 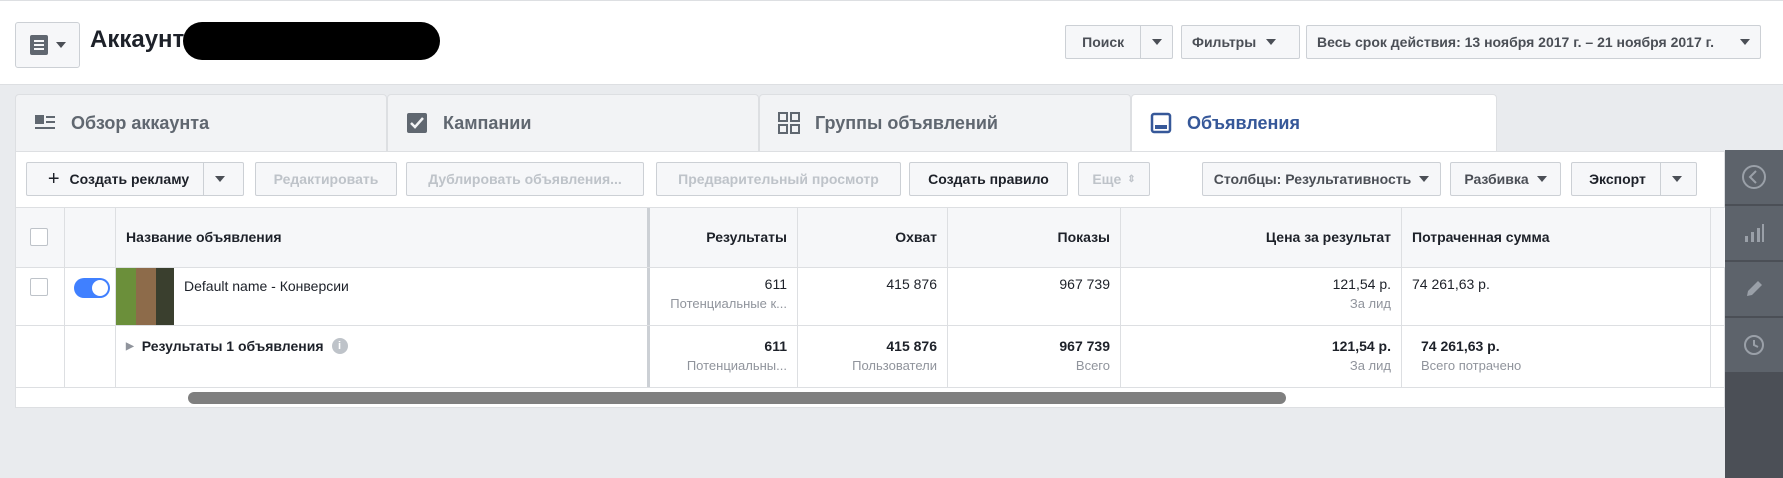 What do you see at coordinates (1240, 42) in the screenshot?
I see `filters-button: Фильтры` at bounding box center [1240, 42].